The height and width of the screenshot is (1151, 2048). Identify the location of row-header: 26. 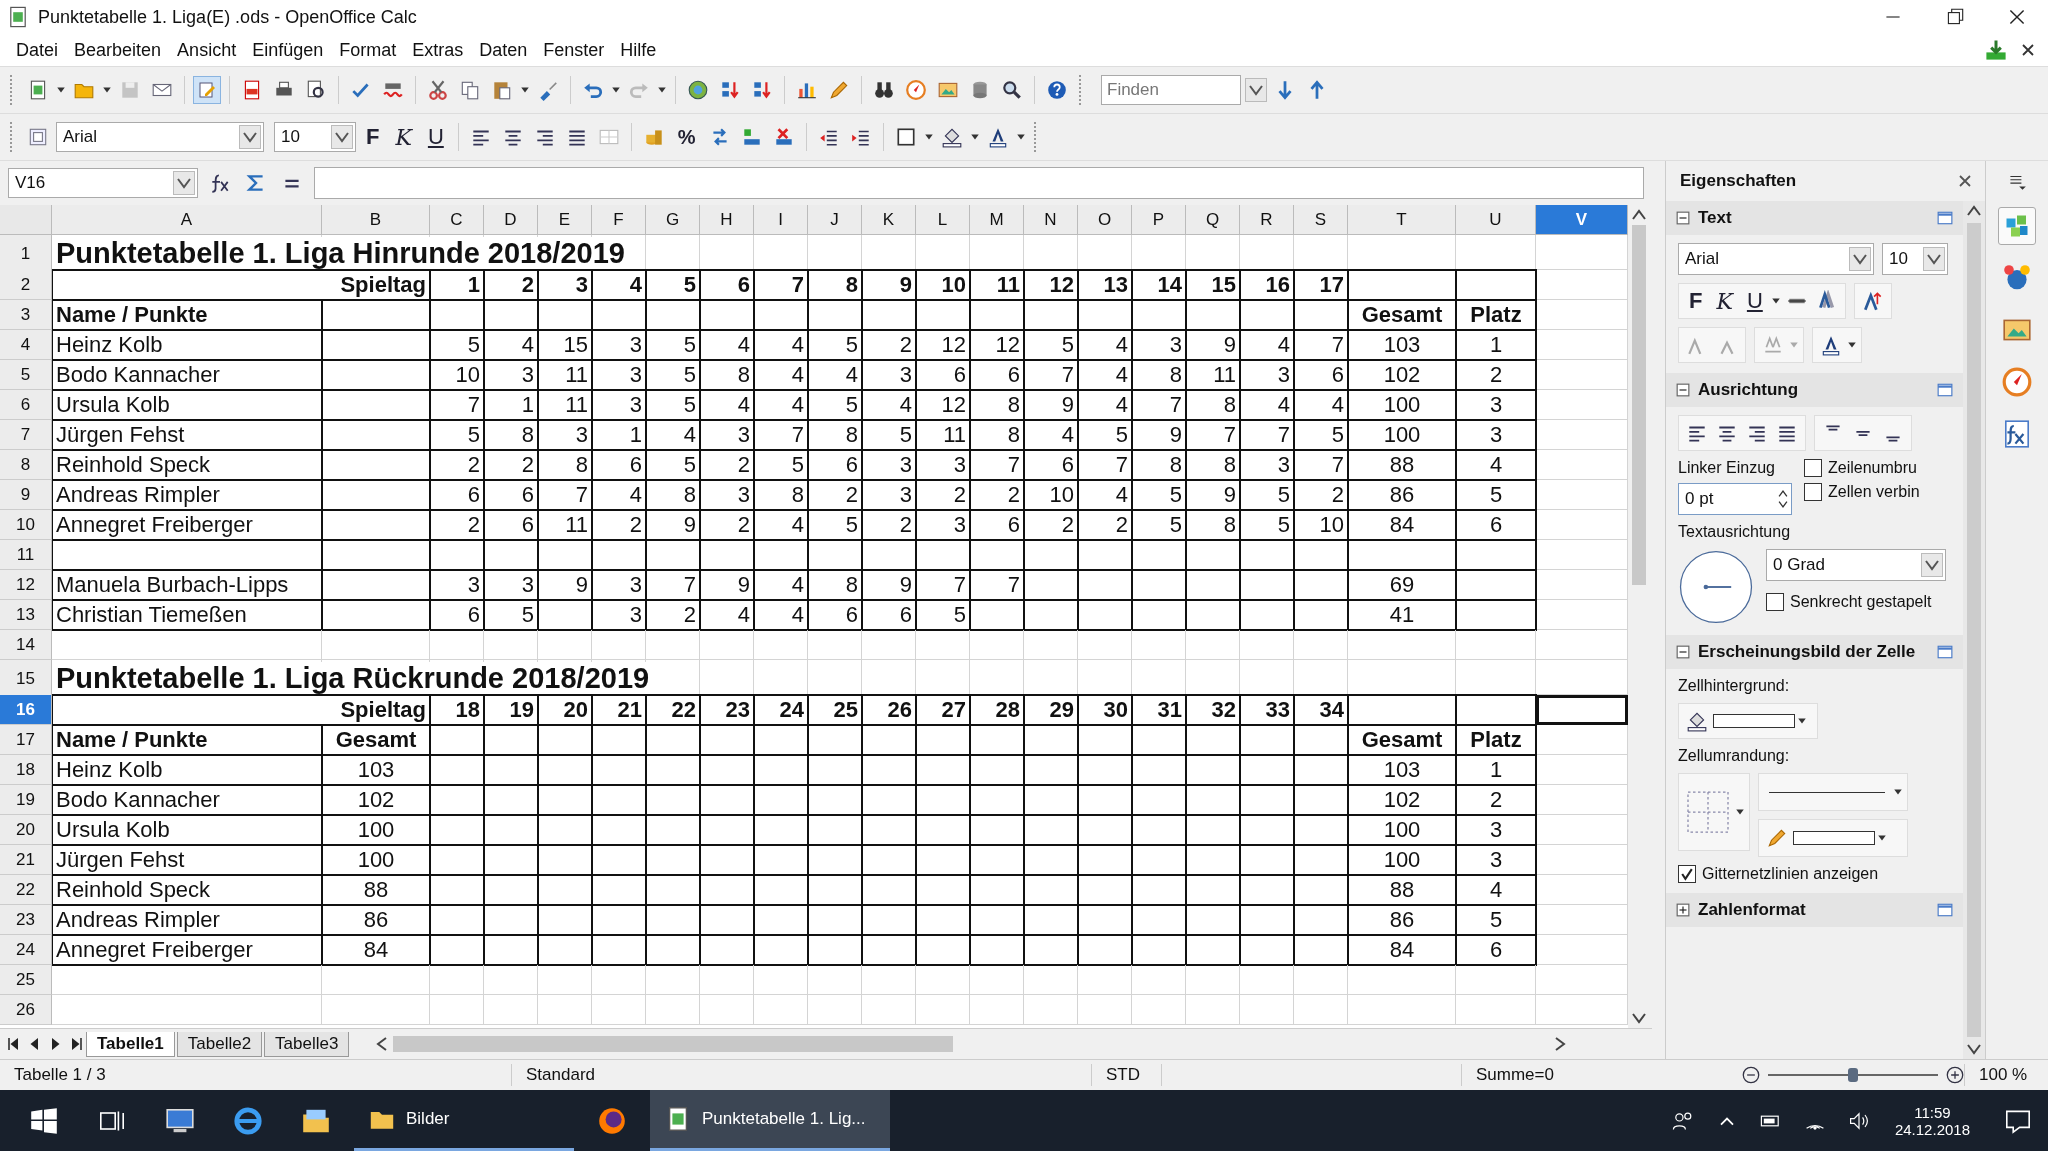
(26, 1010).